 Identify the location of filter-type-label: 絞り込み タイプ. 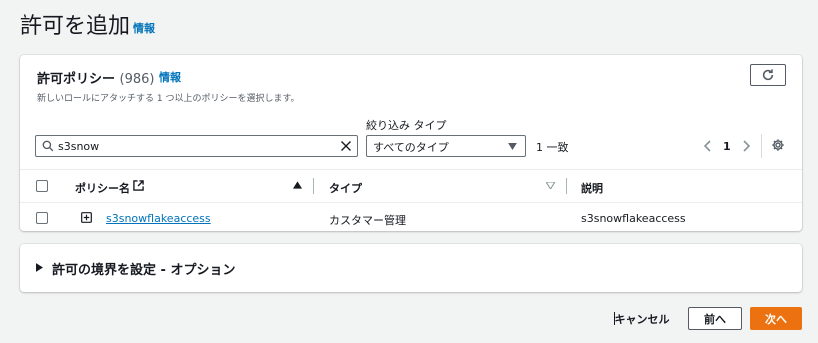
(406, 125).